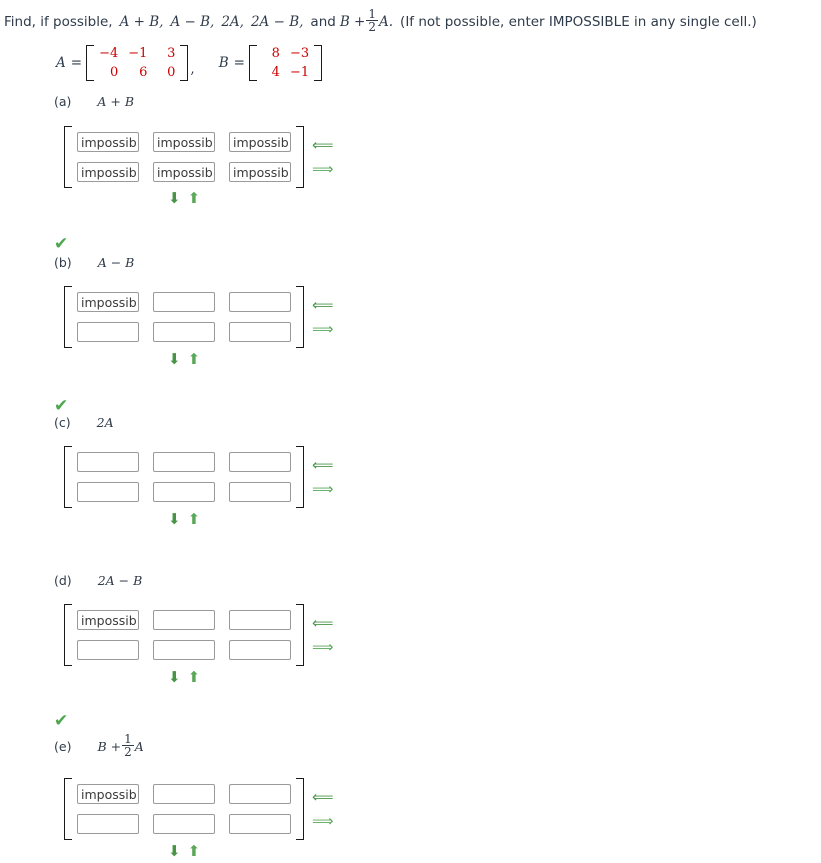  I want to click on prompt-expr-5-lead: B +, so click(352, 21).